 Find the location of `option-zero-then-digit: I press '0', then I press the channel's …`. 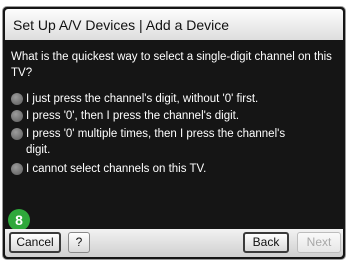

option-zero-then-digit: I press '0', then I press the channel's … is located at coordinates (171, 116).